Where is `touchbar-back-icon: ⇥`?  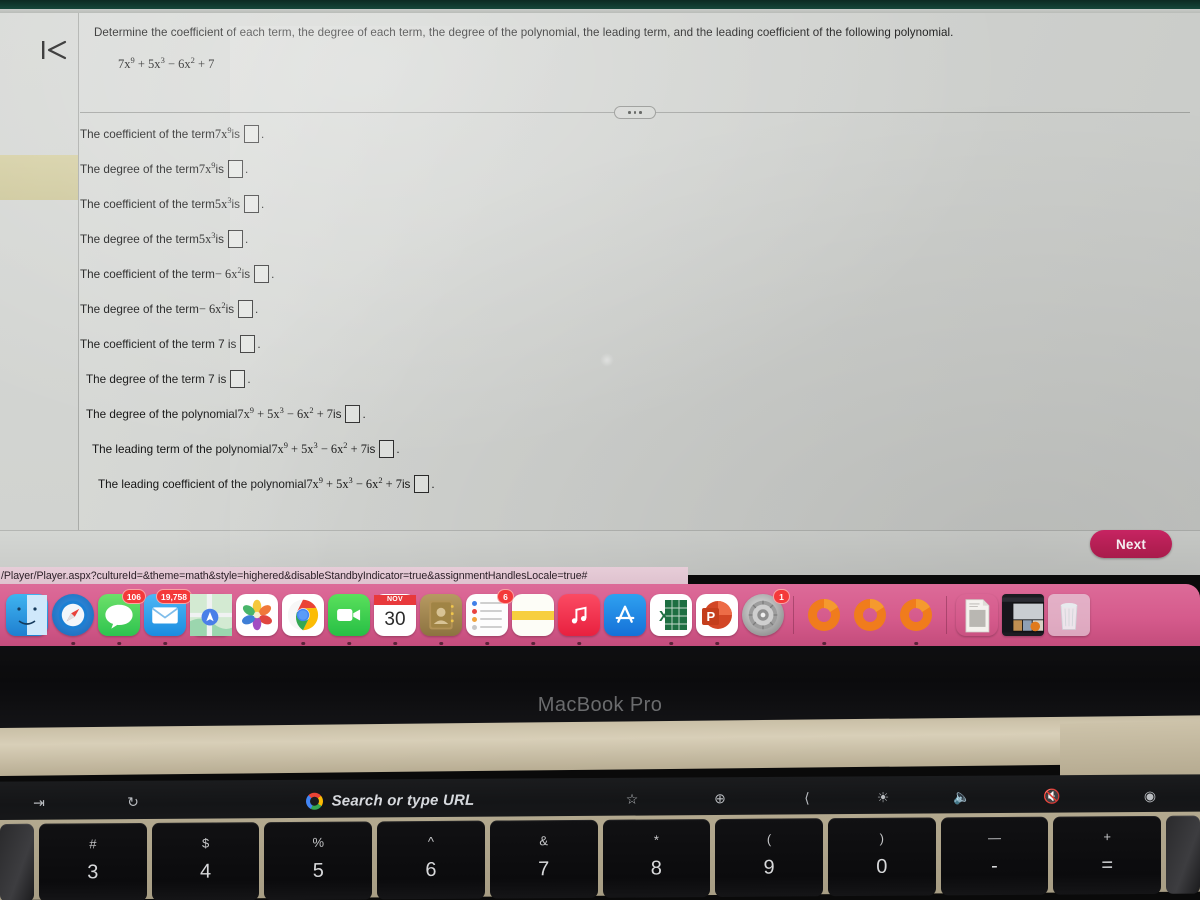
touchbar-back-icon: ⇥ is located at coordinates (39, 802).